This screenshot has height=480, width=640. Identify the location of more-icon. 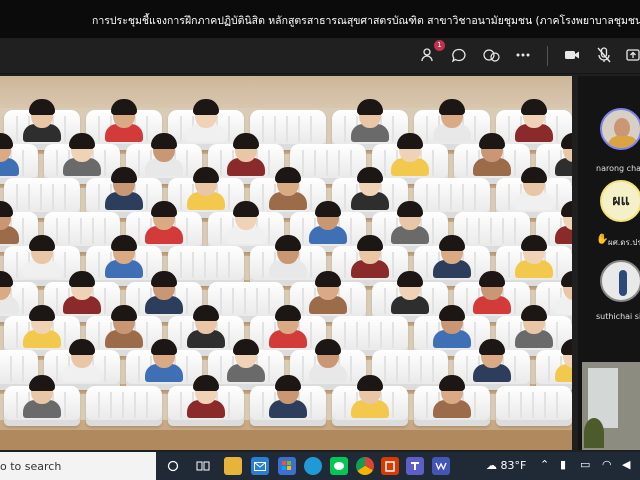
(523, 55).